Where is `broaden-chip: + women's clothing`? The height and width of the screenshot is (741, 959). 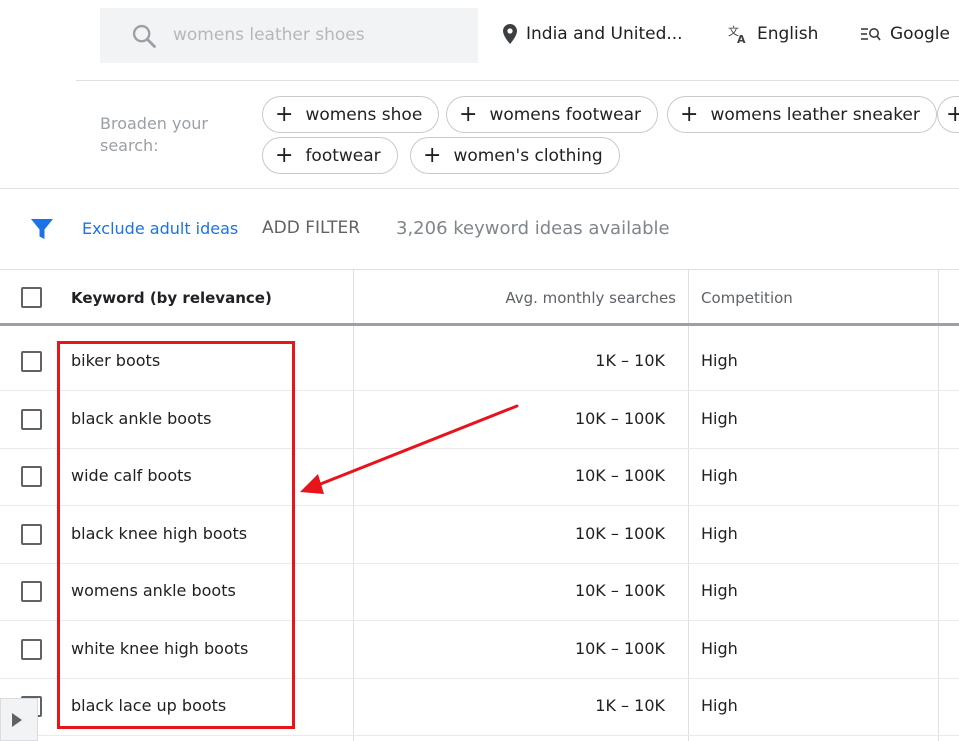
broaden-chip: + women's clothing is located at coordinates (515, 155).